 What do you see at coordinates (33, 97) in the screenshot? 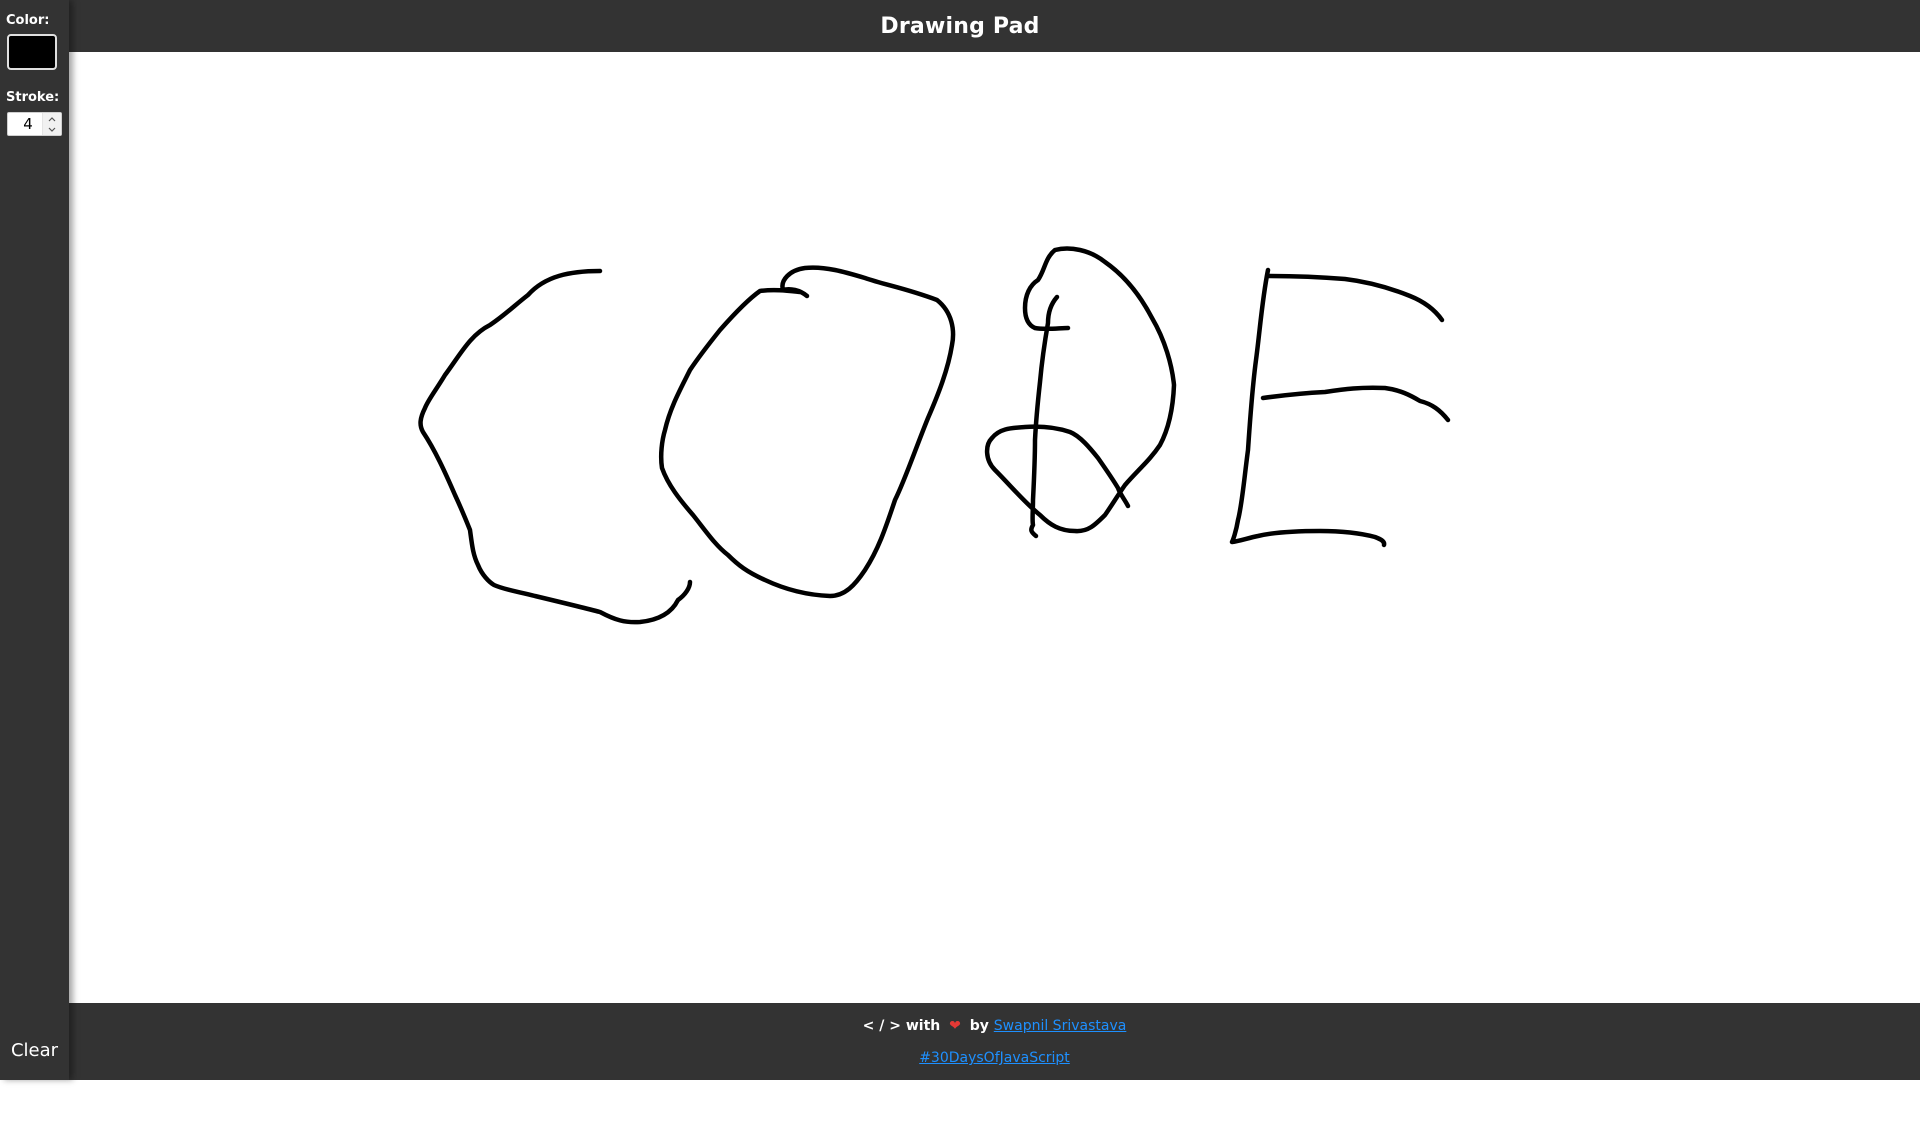
I see `stroke-label: Stroke:` at bounding box center [33, 97].